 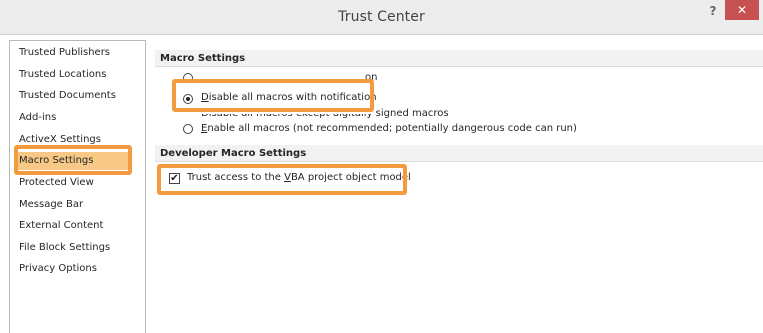 I want to click on window-title: Trust Center, so click(x=381, y=17).